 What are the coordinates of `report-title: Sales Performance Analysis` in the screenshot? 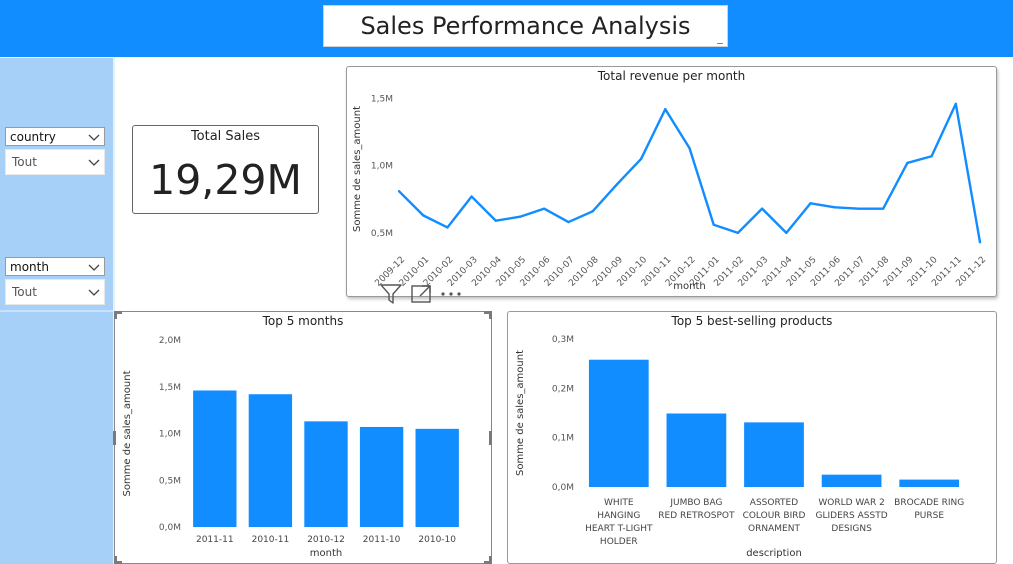 It's located at (525, 26).